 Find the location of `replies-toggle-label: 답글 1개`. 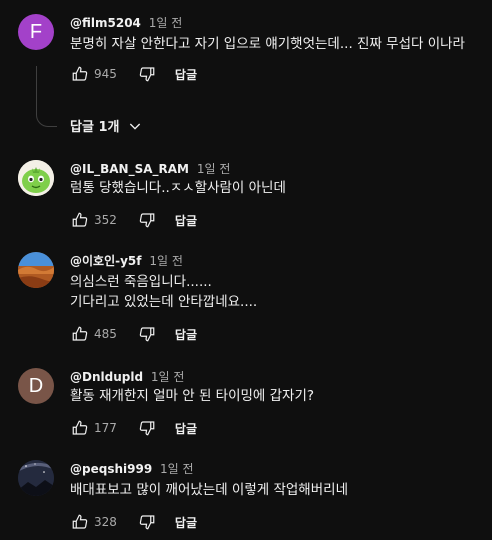

replies-toggle-label: 답글 1개 is located at coordinates (95, 127).